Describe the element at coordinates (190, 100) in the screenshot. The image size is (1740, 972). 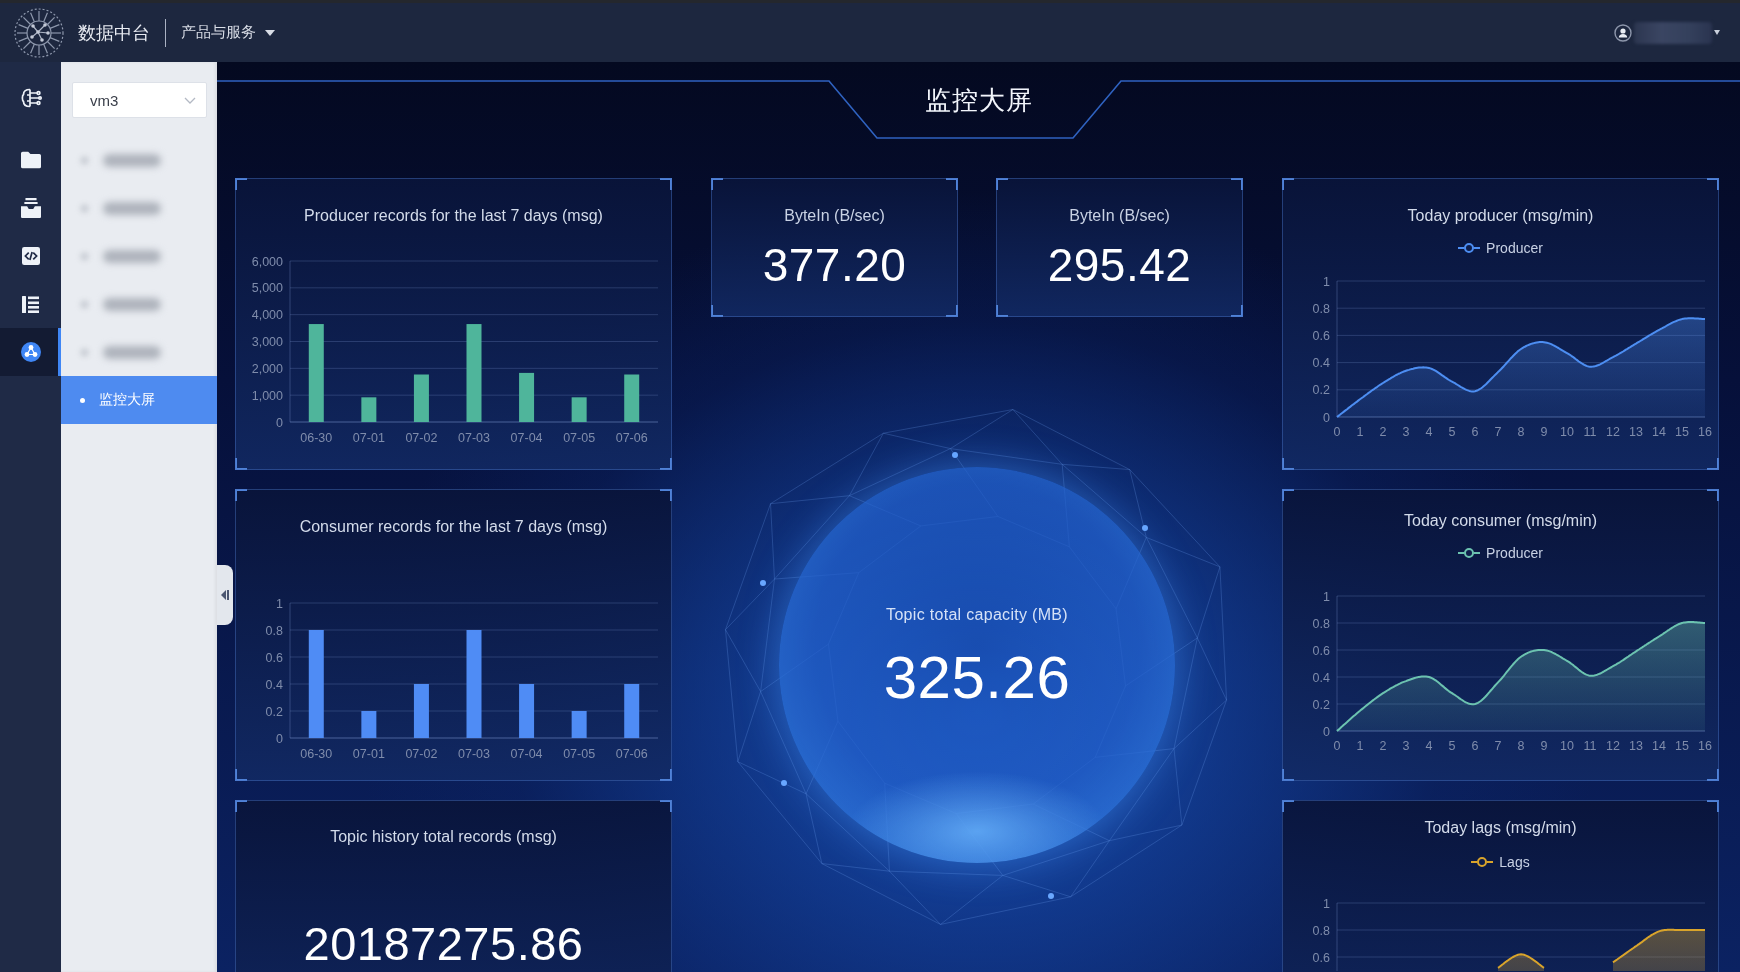
I see `chevron-down-icon` at that location.